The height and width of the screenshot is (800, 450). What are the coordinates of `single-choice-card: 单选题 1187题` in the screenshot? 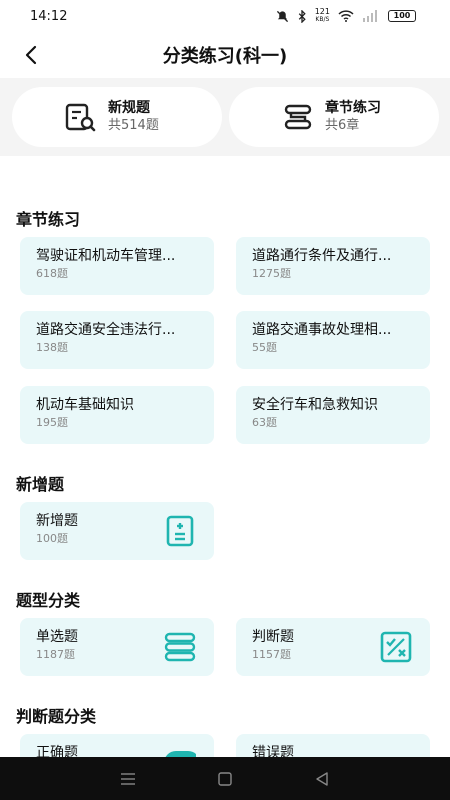 It's located at (117, 647).